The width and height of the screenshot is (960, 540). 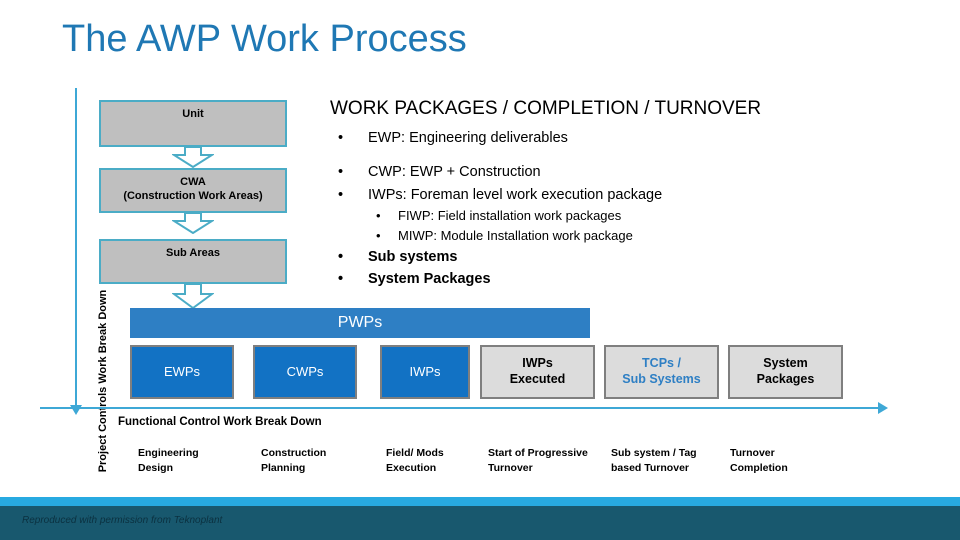 I want to click on package-box-iwps-executed: IWPs Executed, so click(x=537, y=372).